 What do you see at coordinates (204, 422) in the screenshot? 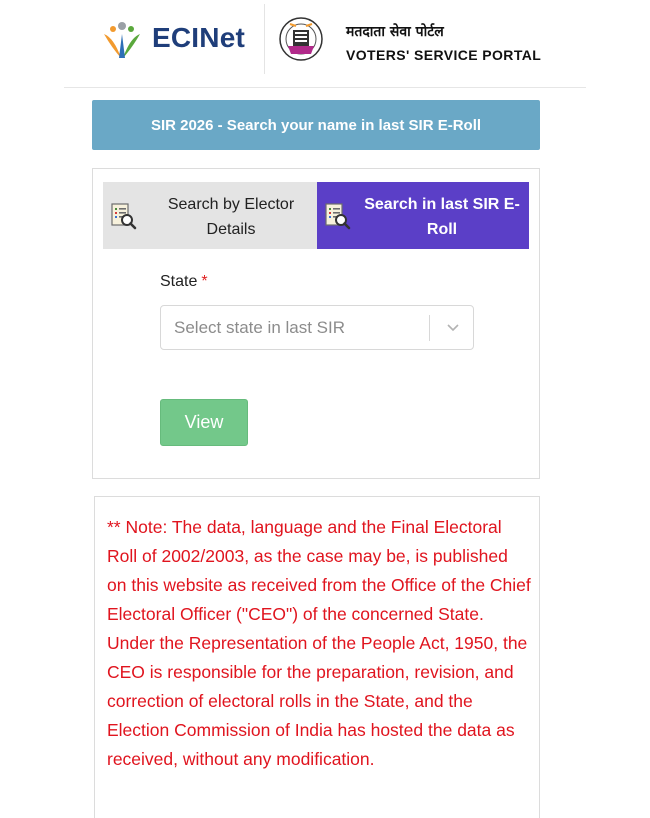
I see `view-button: View` at bounding box center [204, 422].